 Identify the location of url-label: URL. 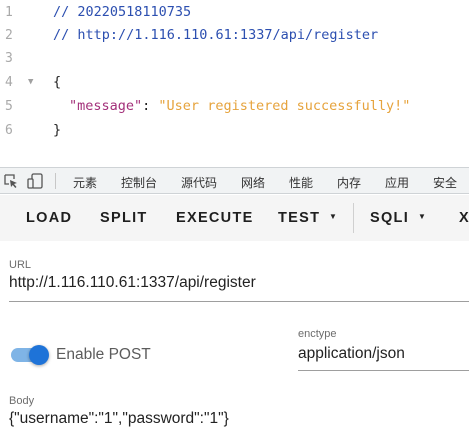
(20, 265).